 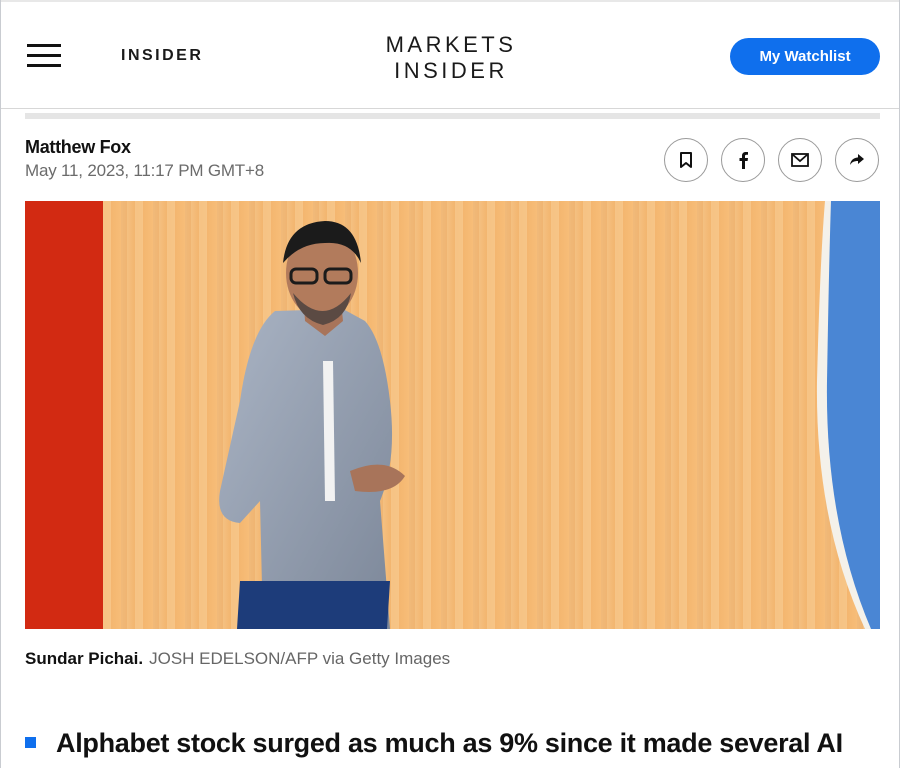 What do you see at coordinates (30, 742) in the screenshot?
I see `bullet-marker` at bounding box center [30, 742].